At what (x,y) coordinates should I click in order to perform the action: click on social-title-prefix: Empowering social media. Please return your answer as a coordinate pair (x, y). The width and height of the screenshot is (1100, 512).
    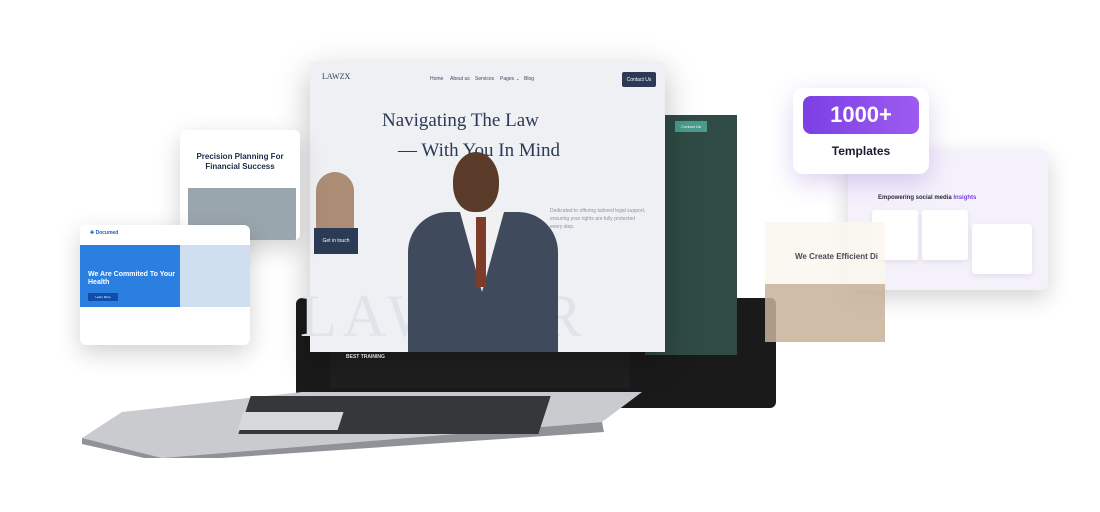
    Looking at the image, I should click on (916, 198).